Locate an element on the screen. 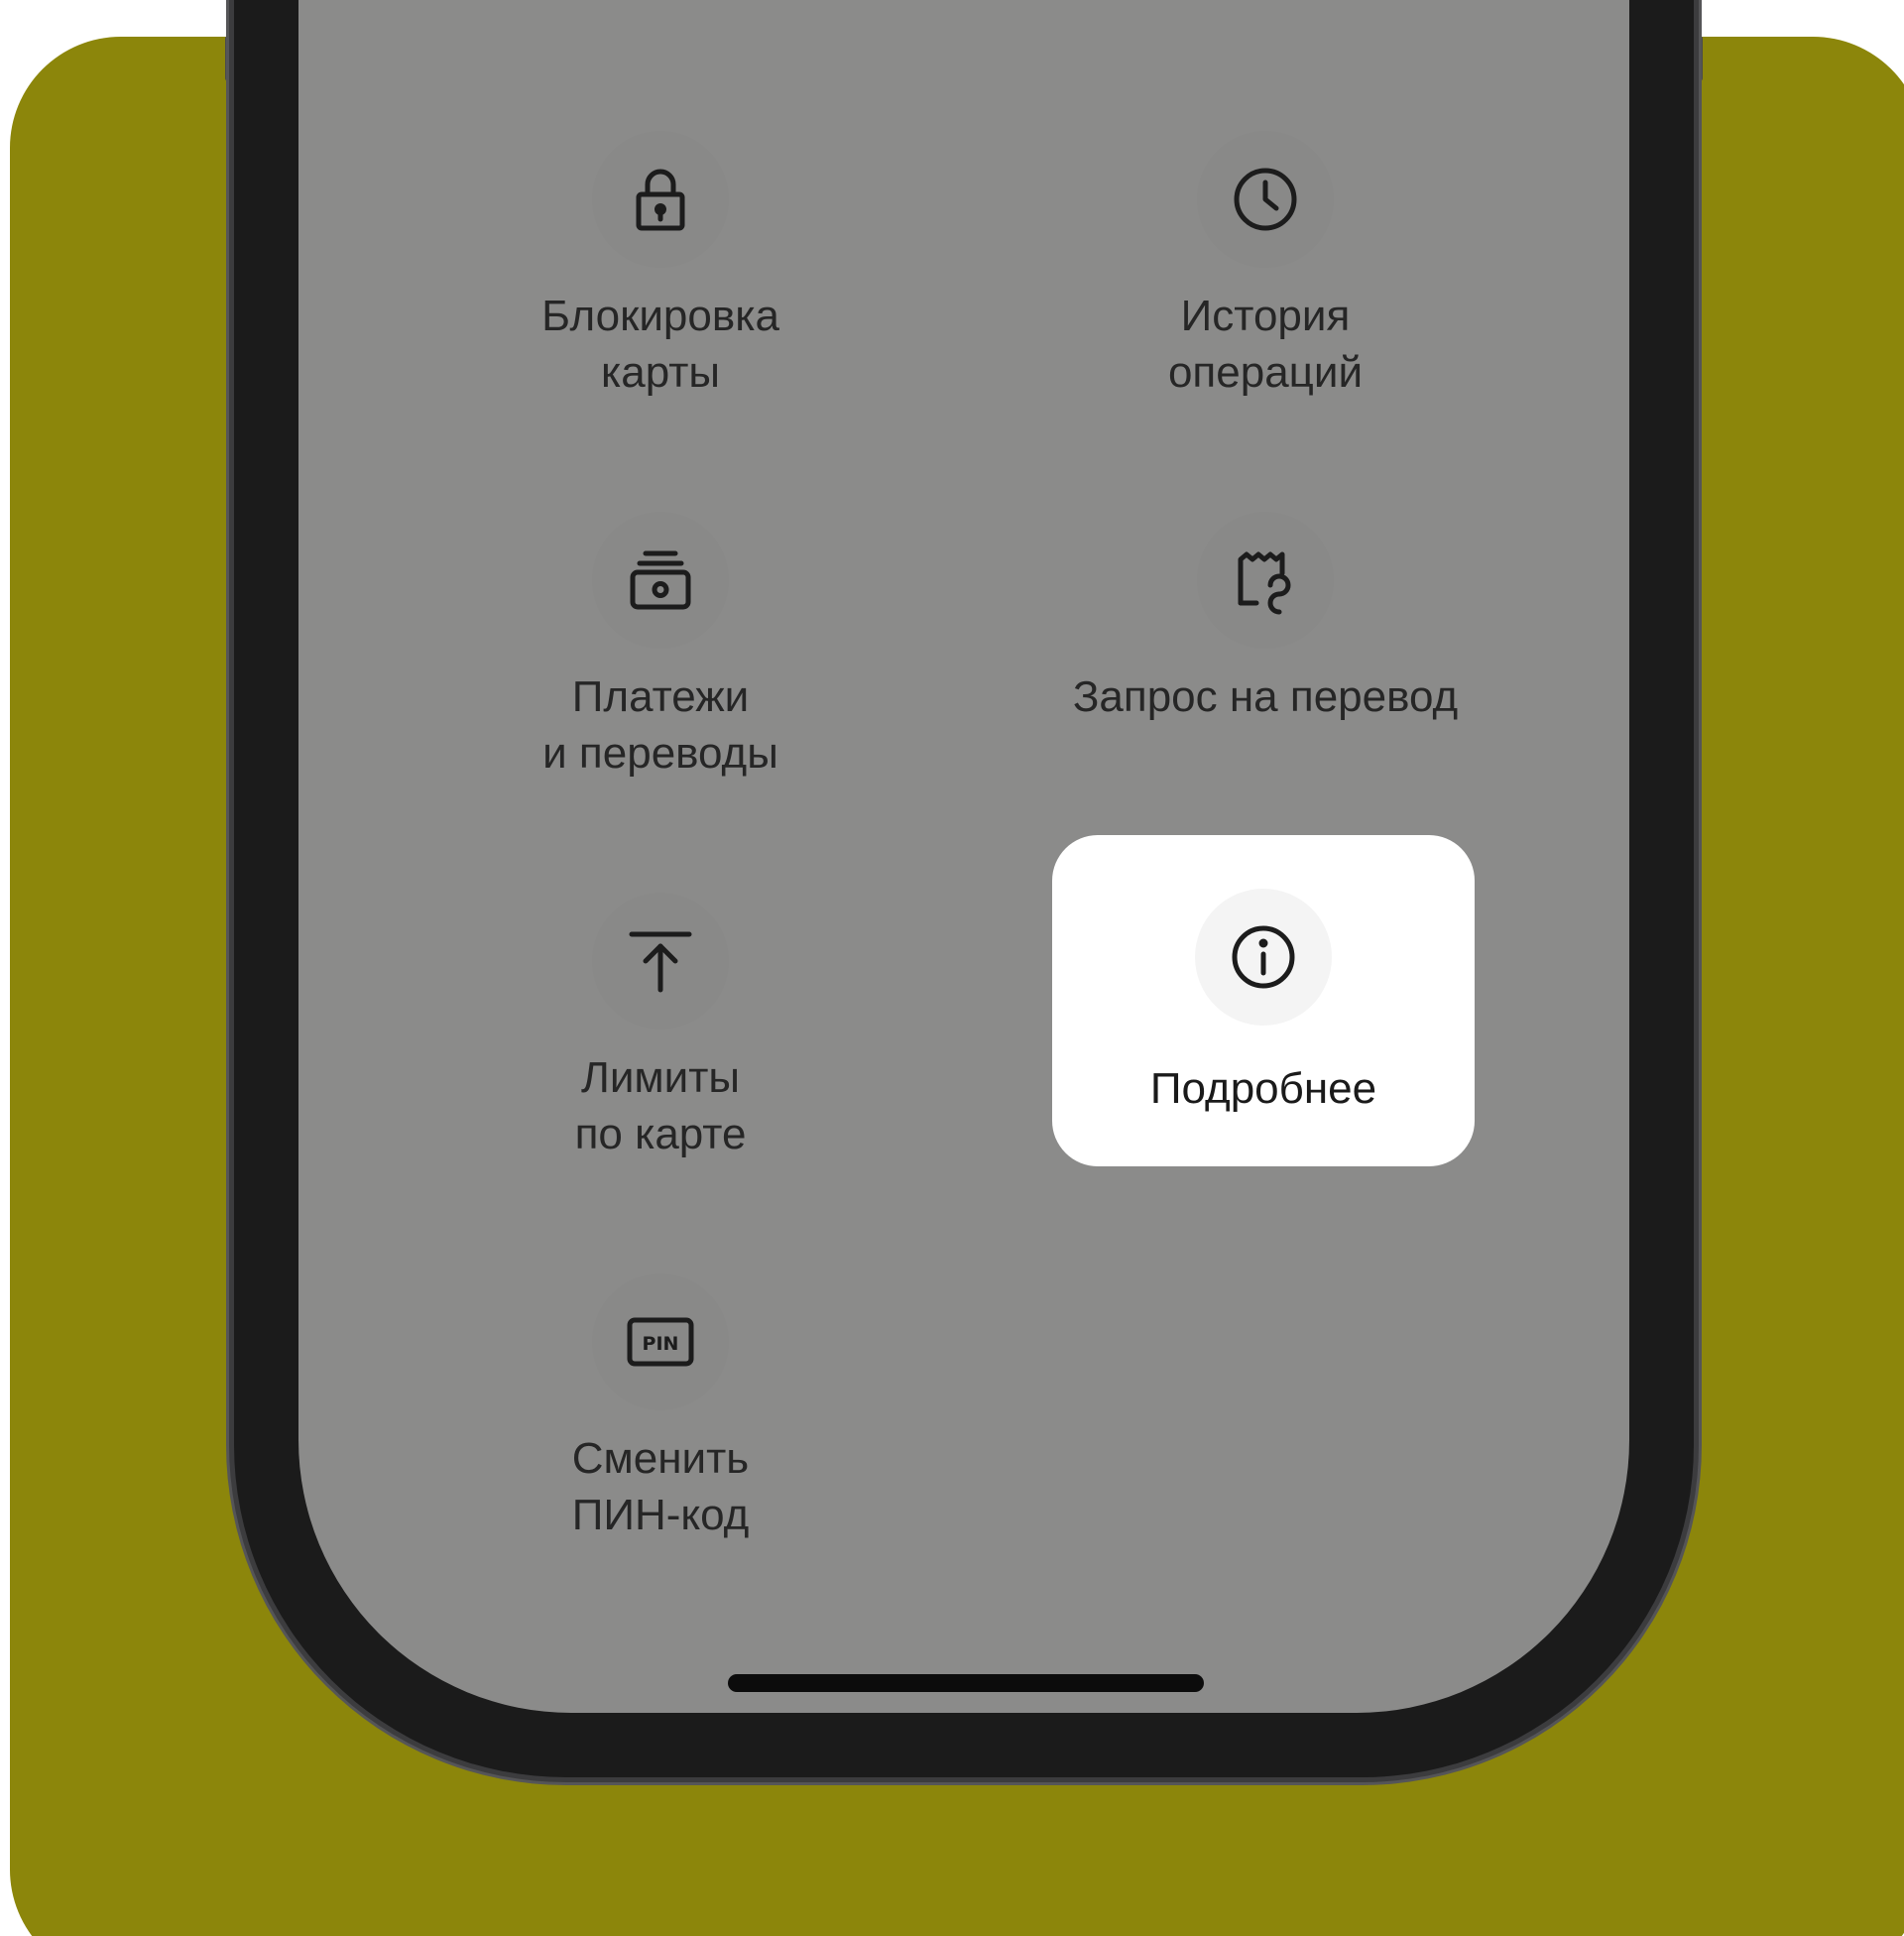 Image resolution: width=1904 pixels, height=1936 pixels. lock-icon is located at coordinates (660, 199).